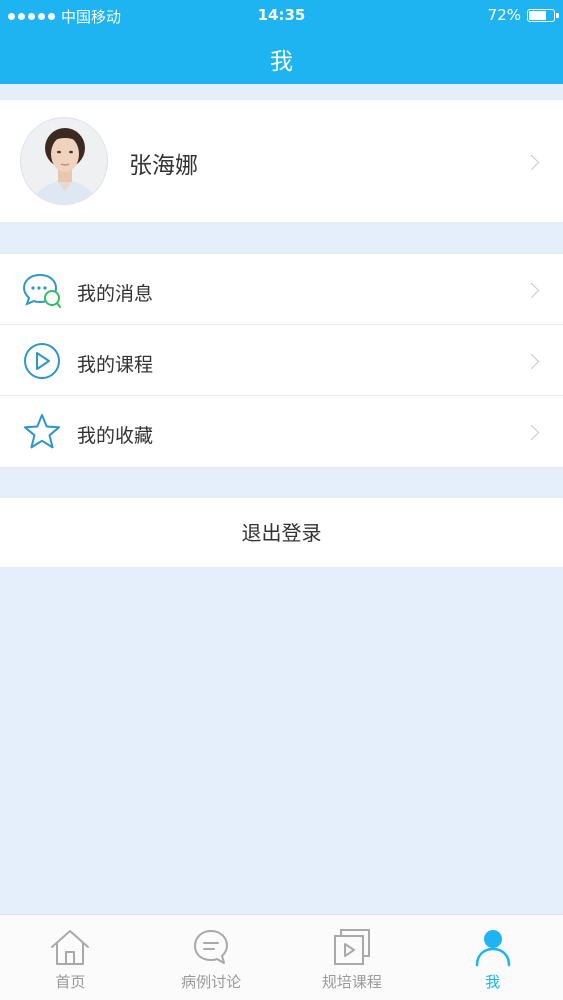  I want to click on menu-item-label: 我的课程, so click(115, 365).